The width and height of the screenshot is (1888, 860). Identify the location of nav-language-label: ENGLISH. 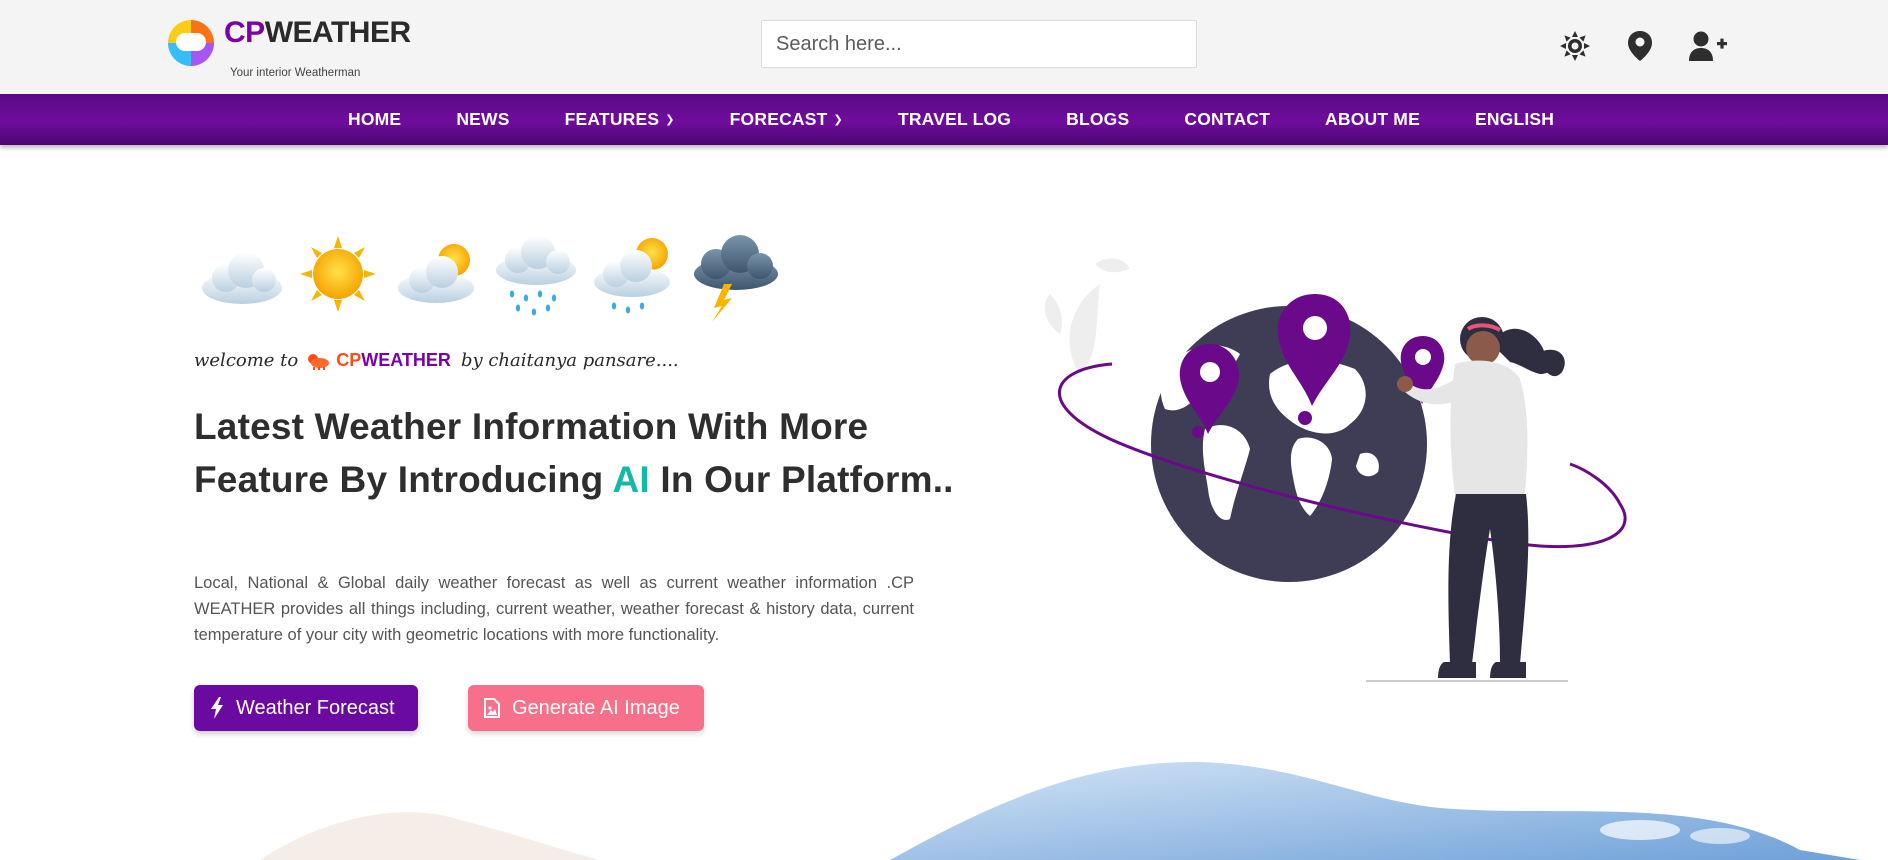
(1514, 119).